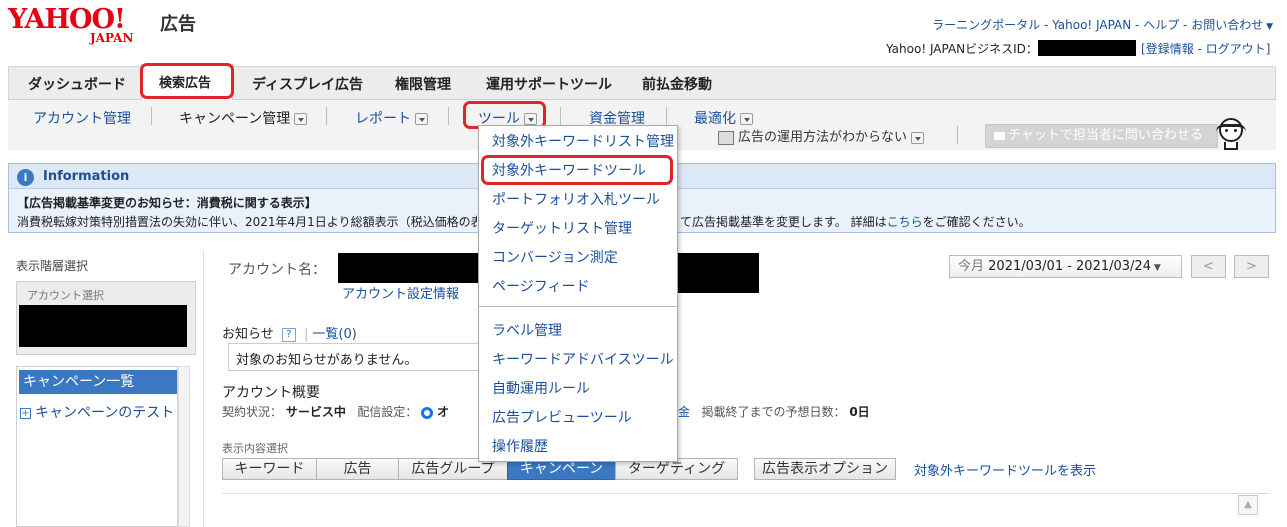 Image resolution: width=1287 pixels, height=527 pixels. What do you see at coordinates (1227, 25) in the screenshot?
I see `contact-link: お問い合わせ` at bounding box center [1227, 25].